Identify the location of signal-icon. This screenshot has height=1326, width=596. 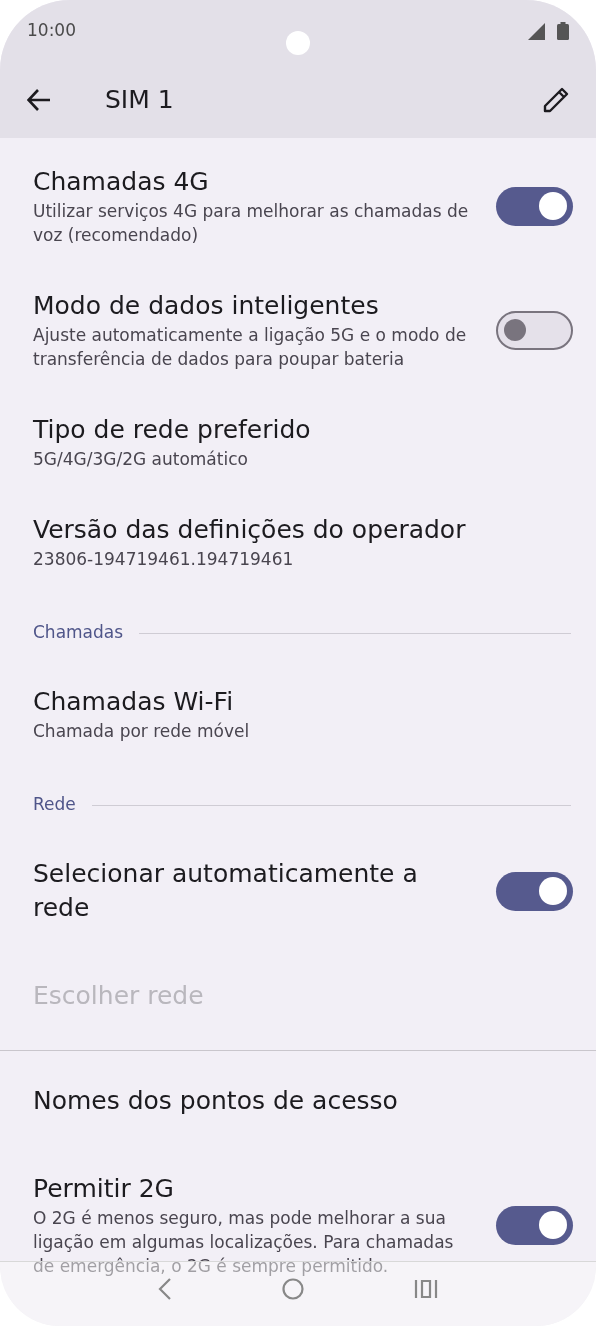
(536, 31).